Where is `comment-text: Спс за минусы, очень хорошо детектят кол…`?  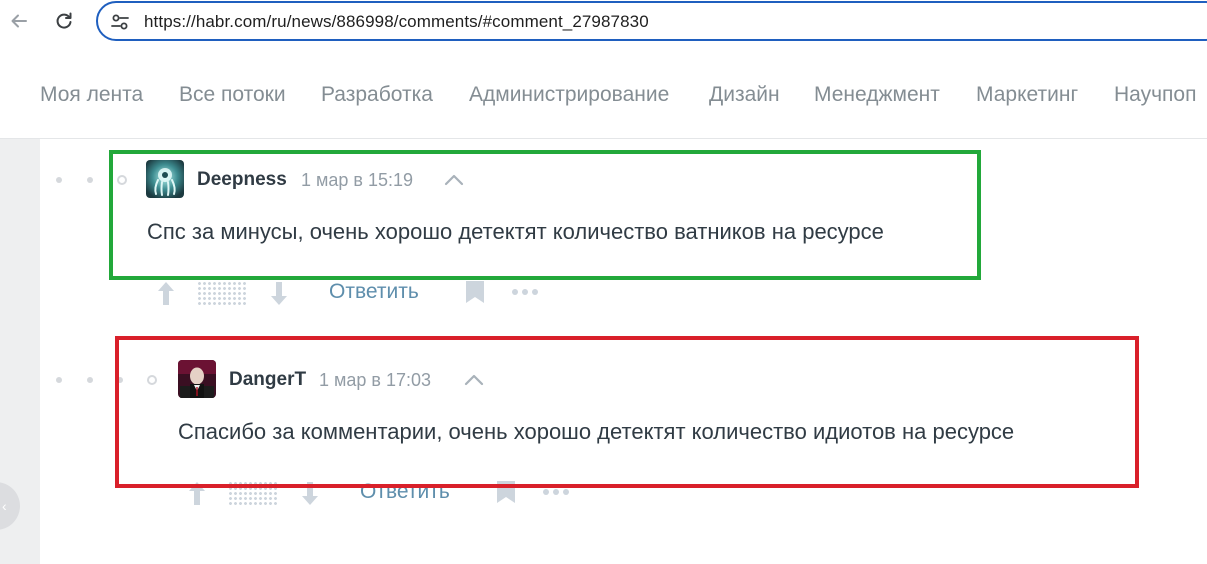 comment-text: Спс за минусы, очень хорошо детектят кол… is located at coordinates (515, 231).